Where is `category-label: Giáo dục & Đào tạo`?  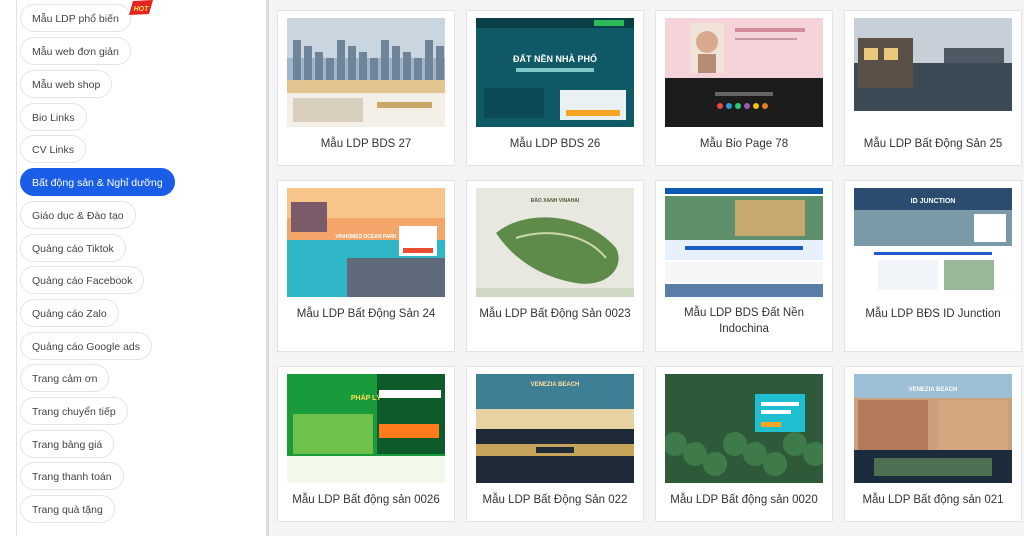
category-label: Giáo dục & Đào tạo is located at coordinates (78, 216).